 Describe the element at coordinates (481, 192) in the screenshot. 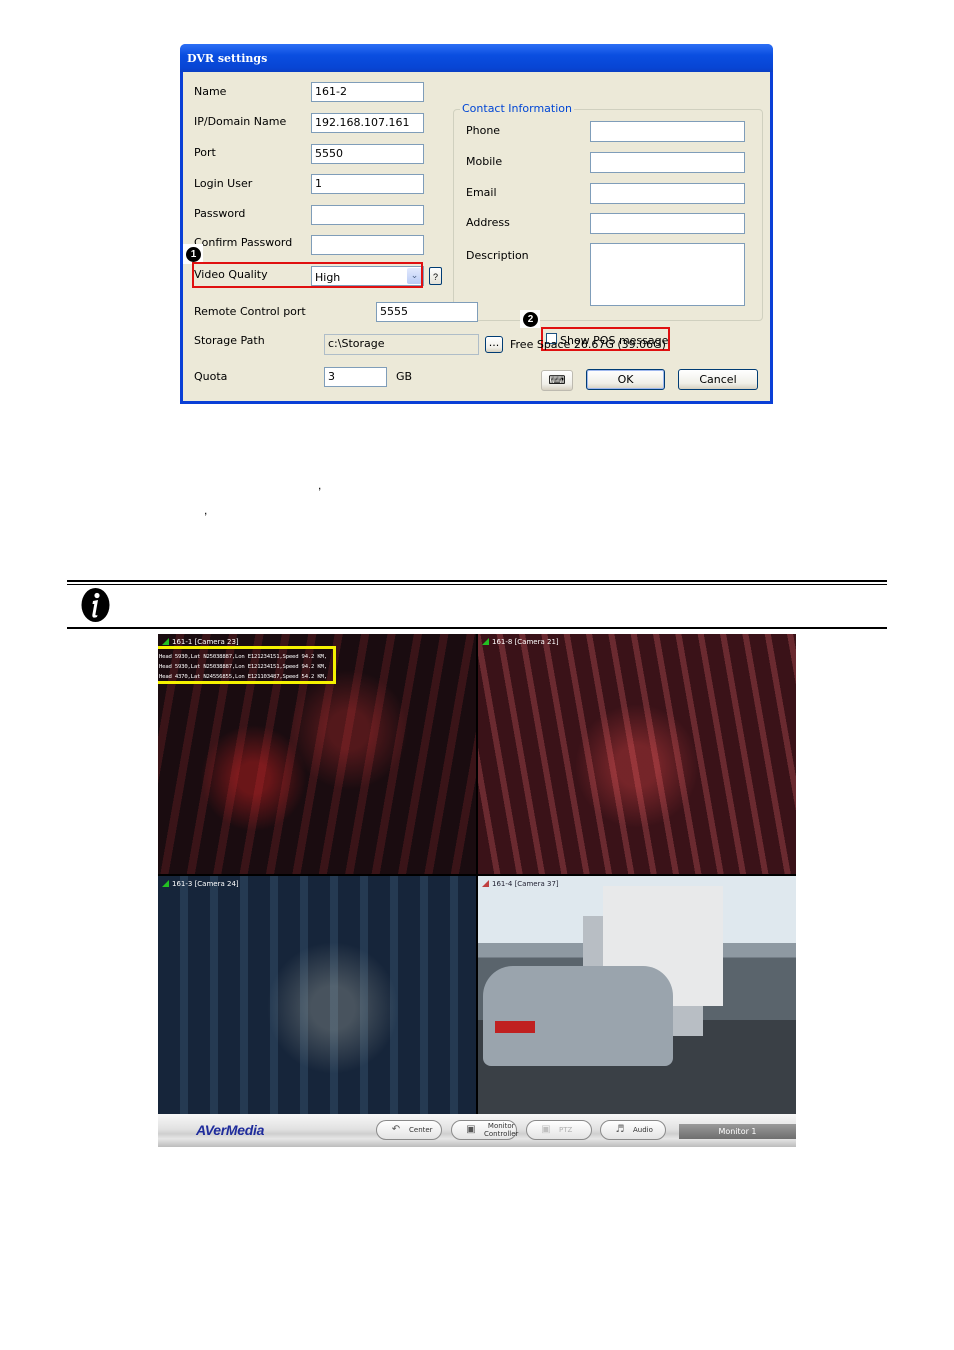

I see `email-label: Email` at that location.